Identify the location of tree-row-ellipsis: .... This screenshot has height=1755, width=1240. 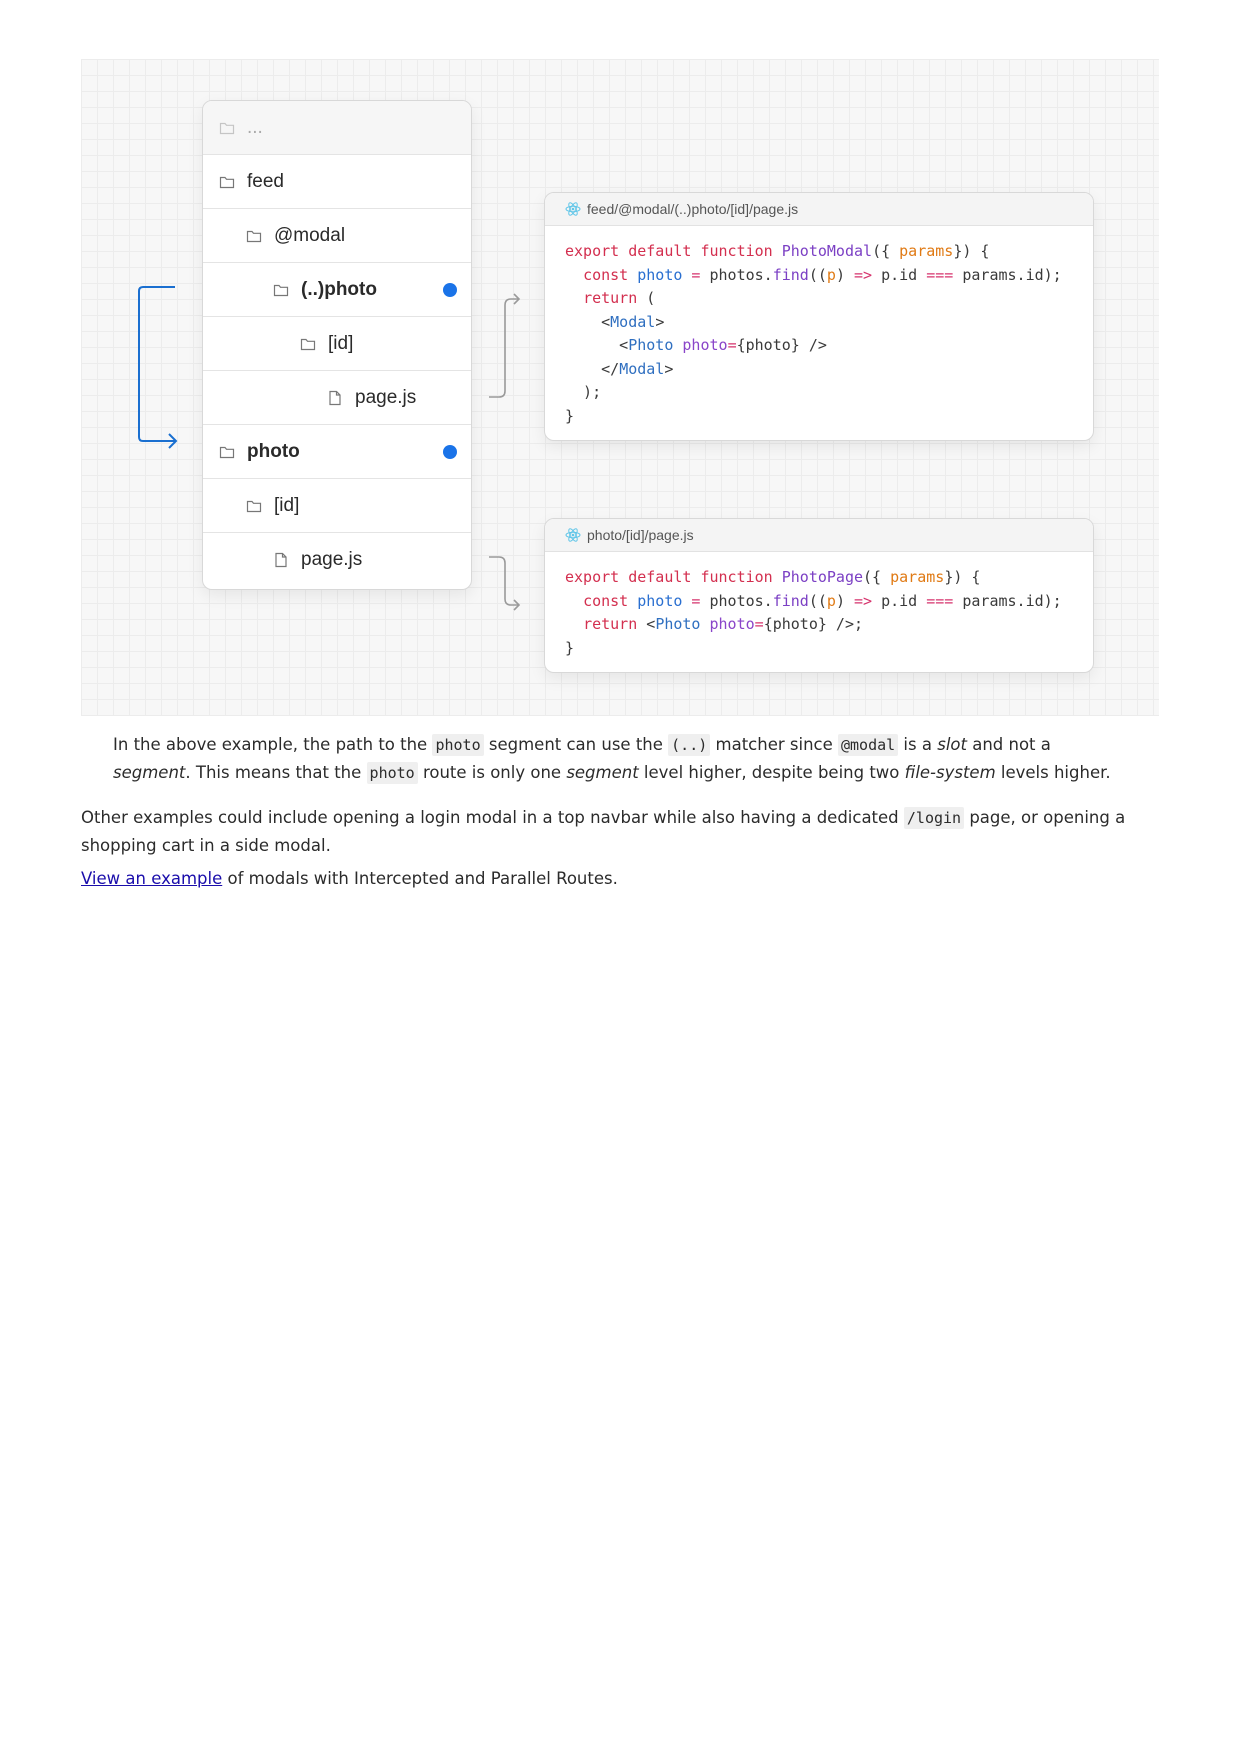
(337, 128).